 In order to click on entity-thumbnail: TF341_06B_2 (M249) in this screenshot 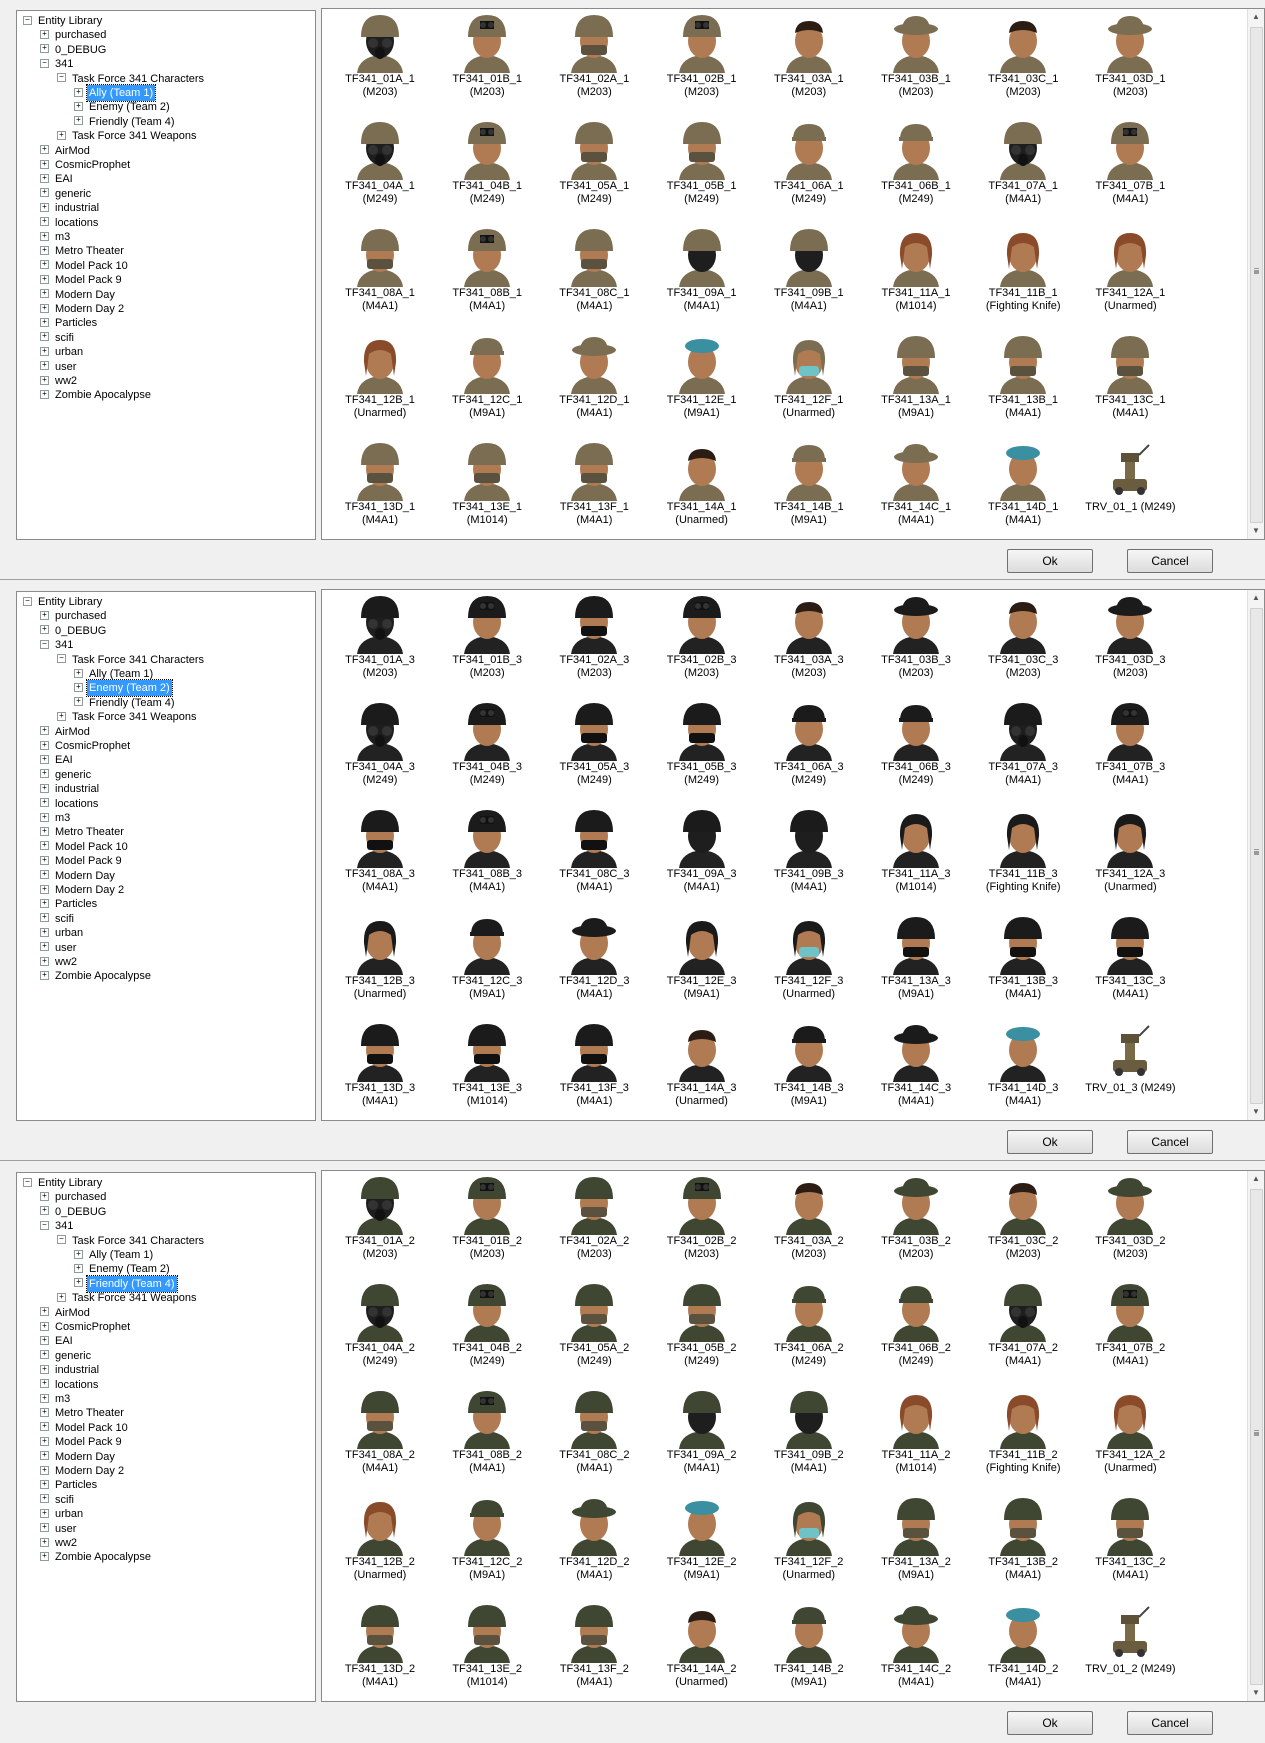, I will do `click(916, 1324)`.